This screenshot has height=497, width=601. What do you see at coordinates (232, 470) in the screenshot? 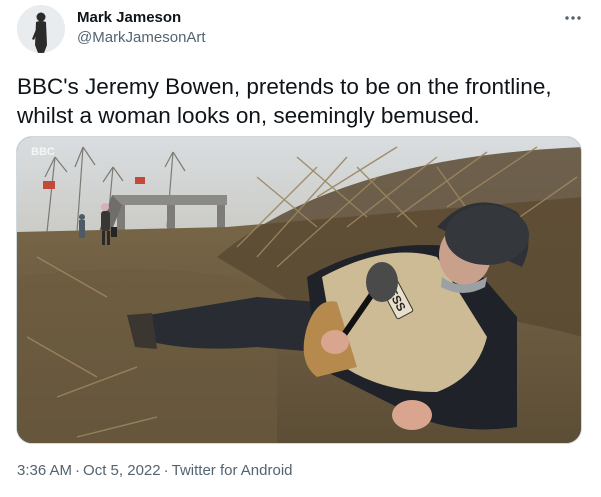
I see `tweet-source: Twitter for Android` at bounding box center [232, 470].